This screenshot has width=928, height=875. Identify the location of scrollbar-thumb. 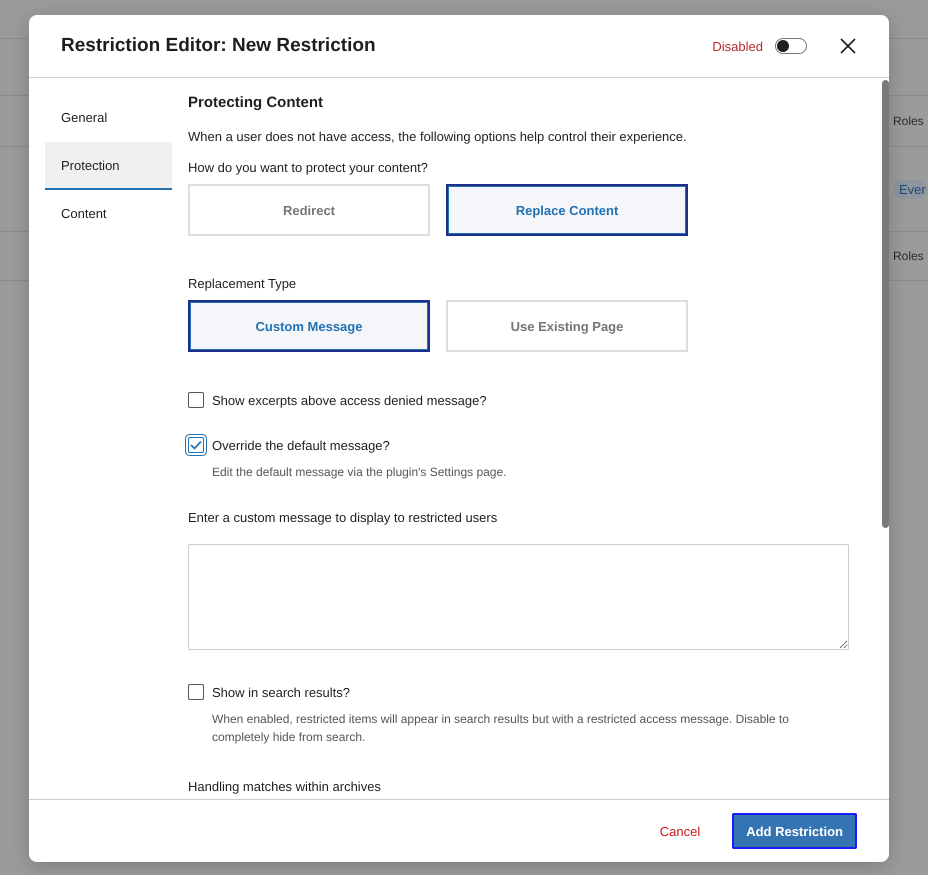
(885, 304).